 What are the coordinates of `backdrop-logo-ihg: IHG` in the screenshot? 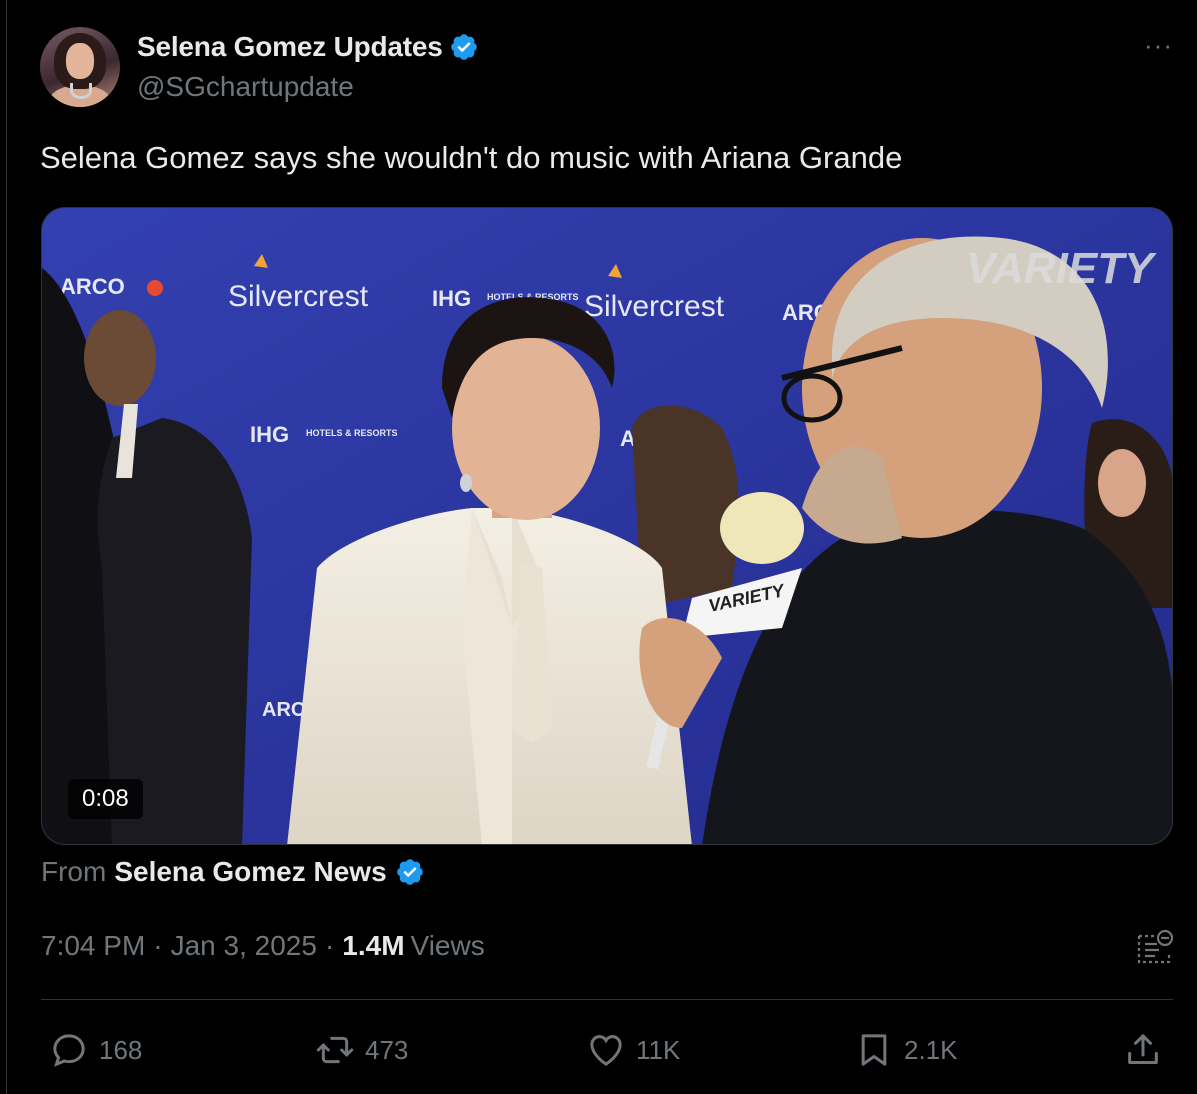 It's located at (451, 298).